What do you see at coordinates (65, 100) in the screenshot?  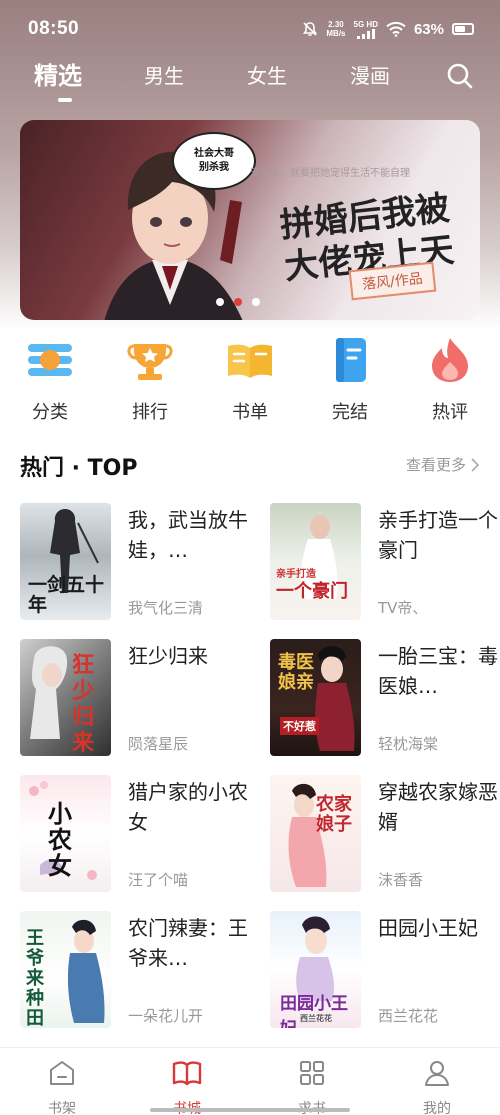 I see `active-tab-indicator` at bounding box center [65, 100].